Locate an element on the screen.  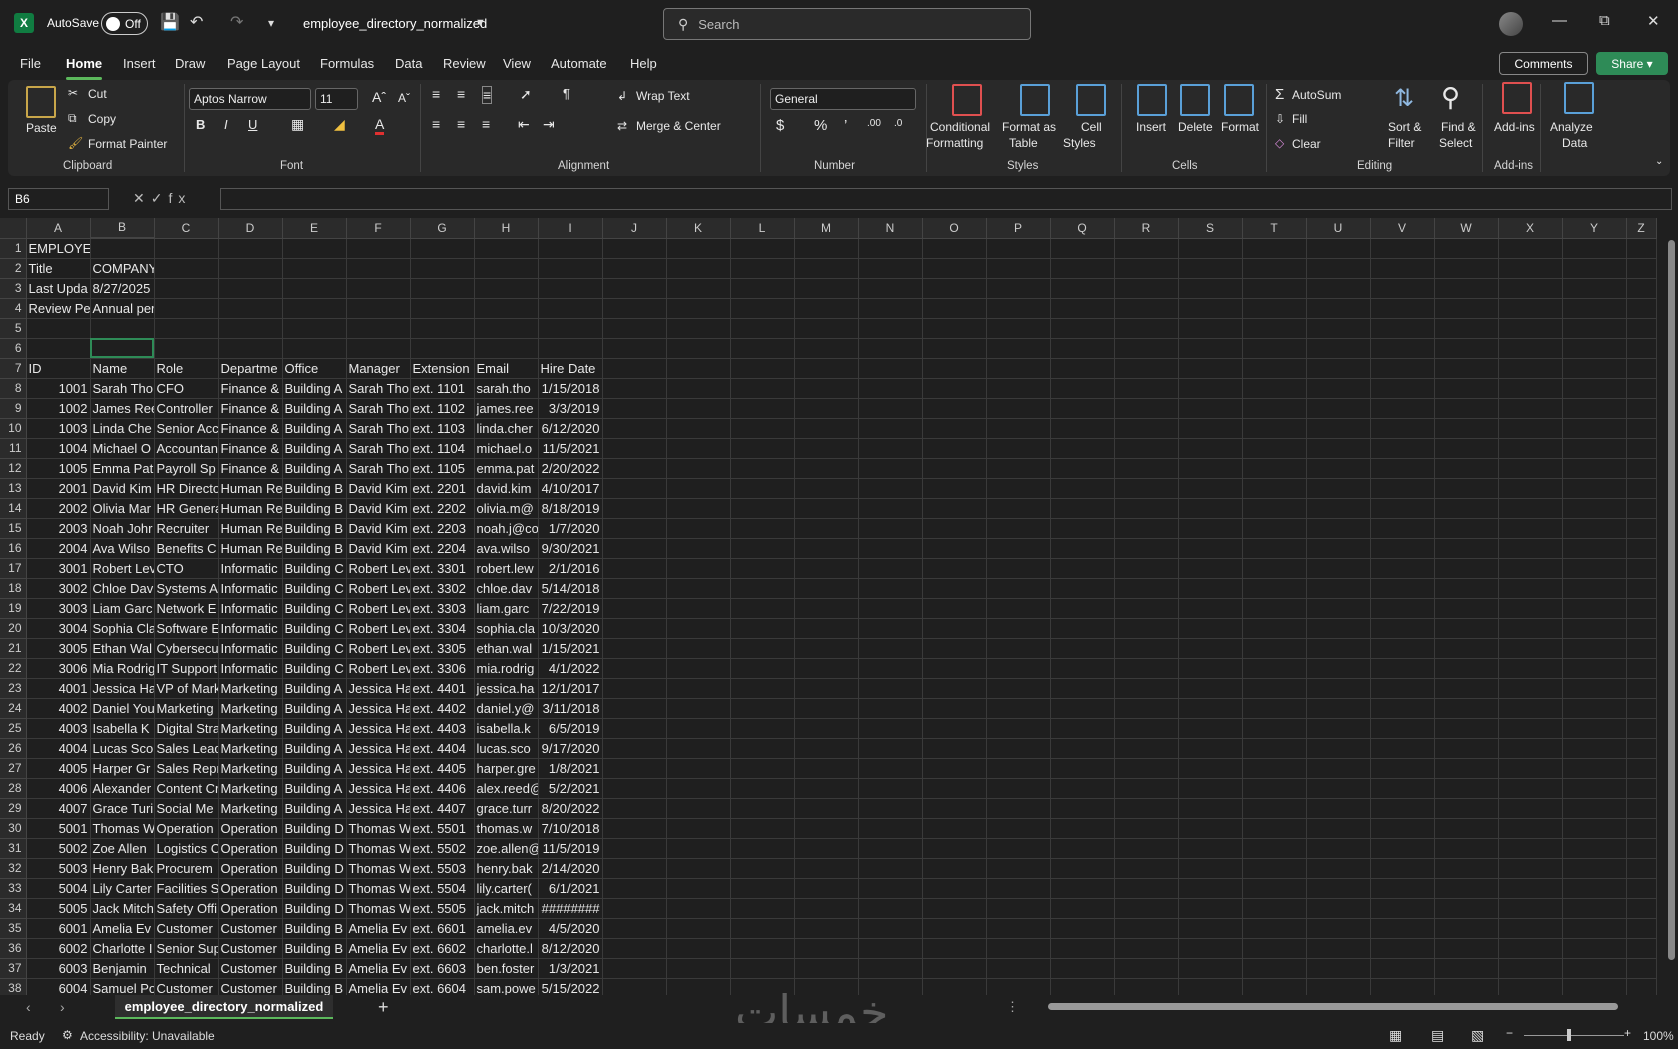
row-header: 37 is located at coordinates (13, 968).